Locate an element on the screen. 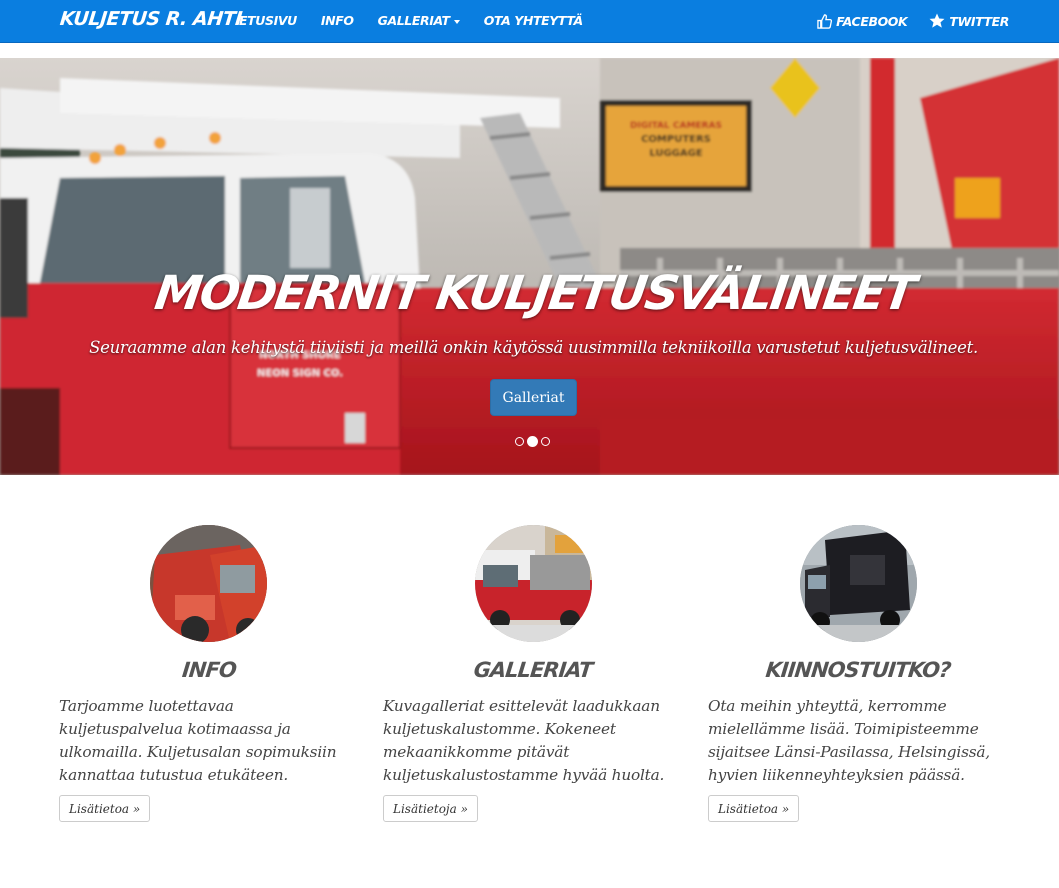  feature-info-more-button: Lisätietoa » is located at coordinates (105, 808).